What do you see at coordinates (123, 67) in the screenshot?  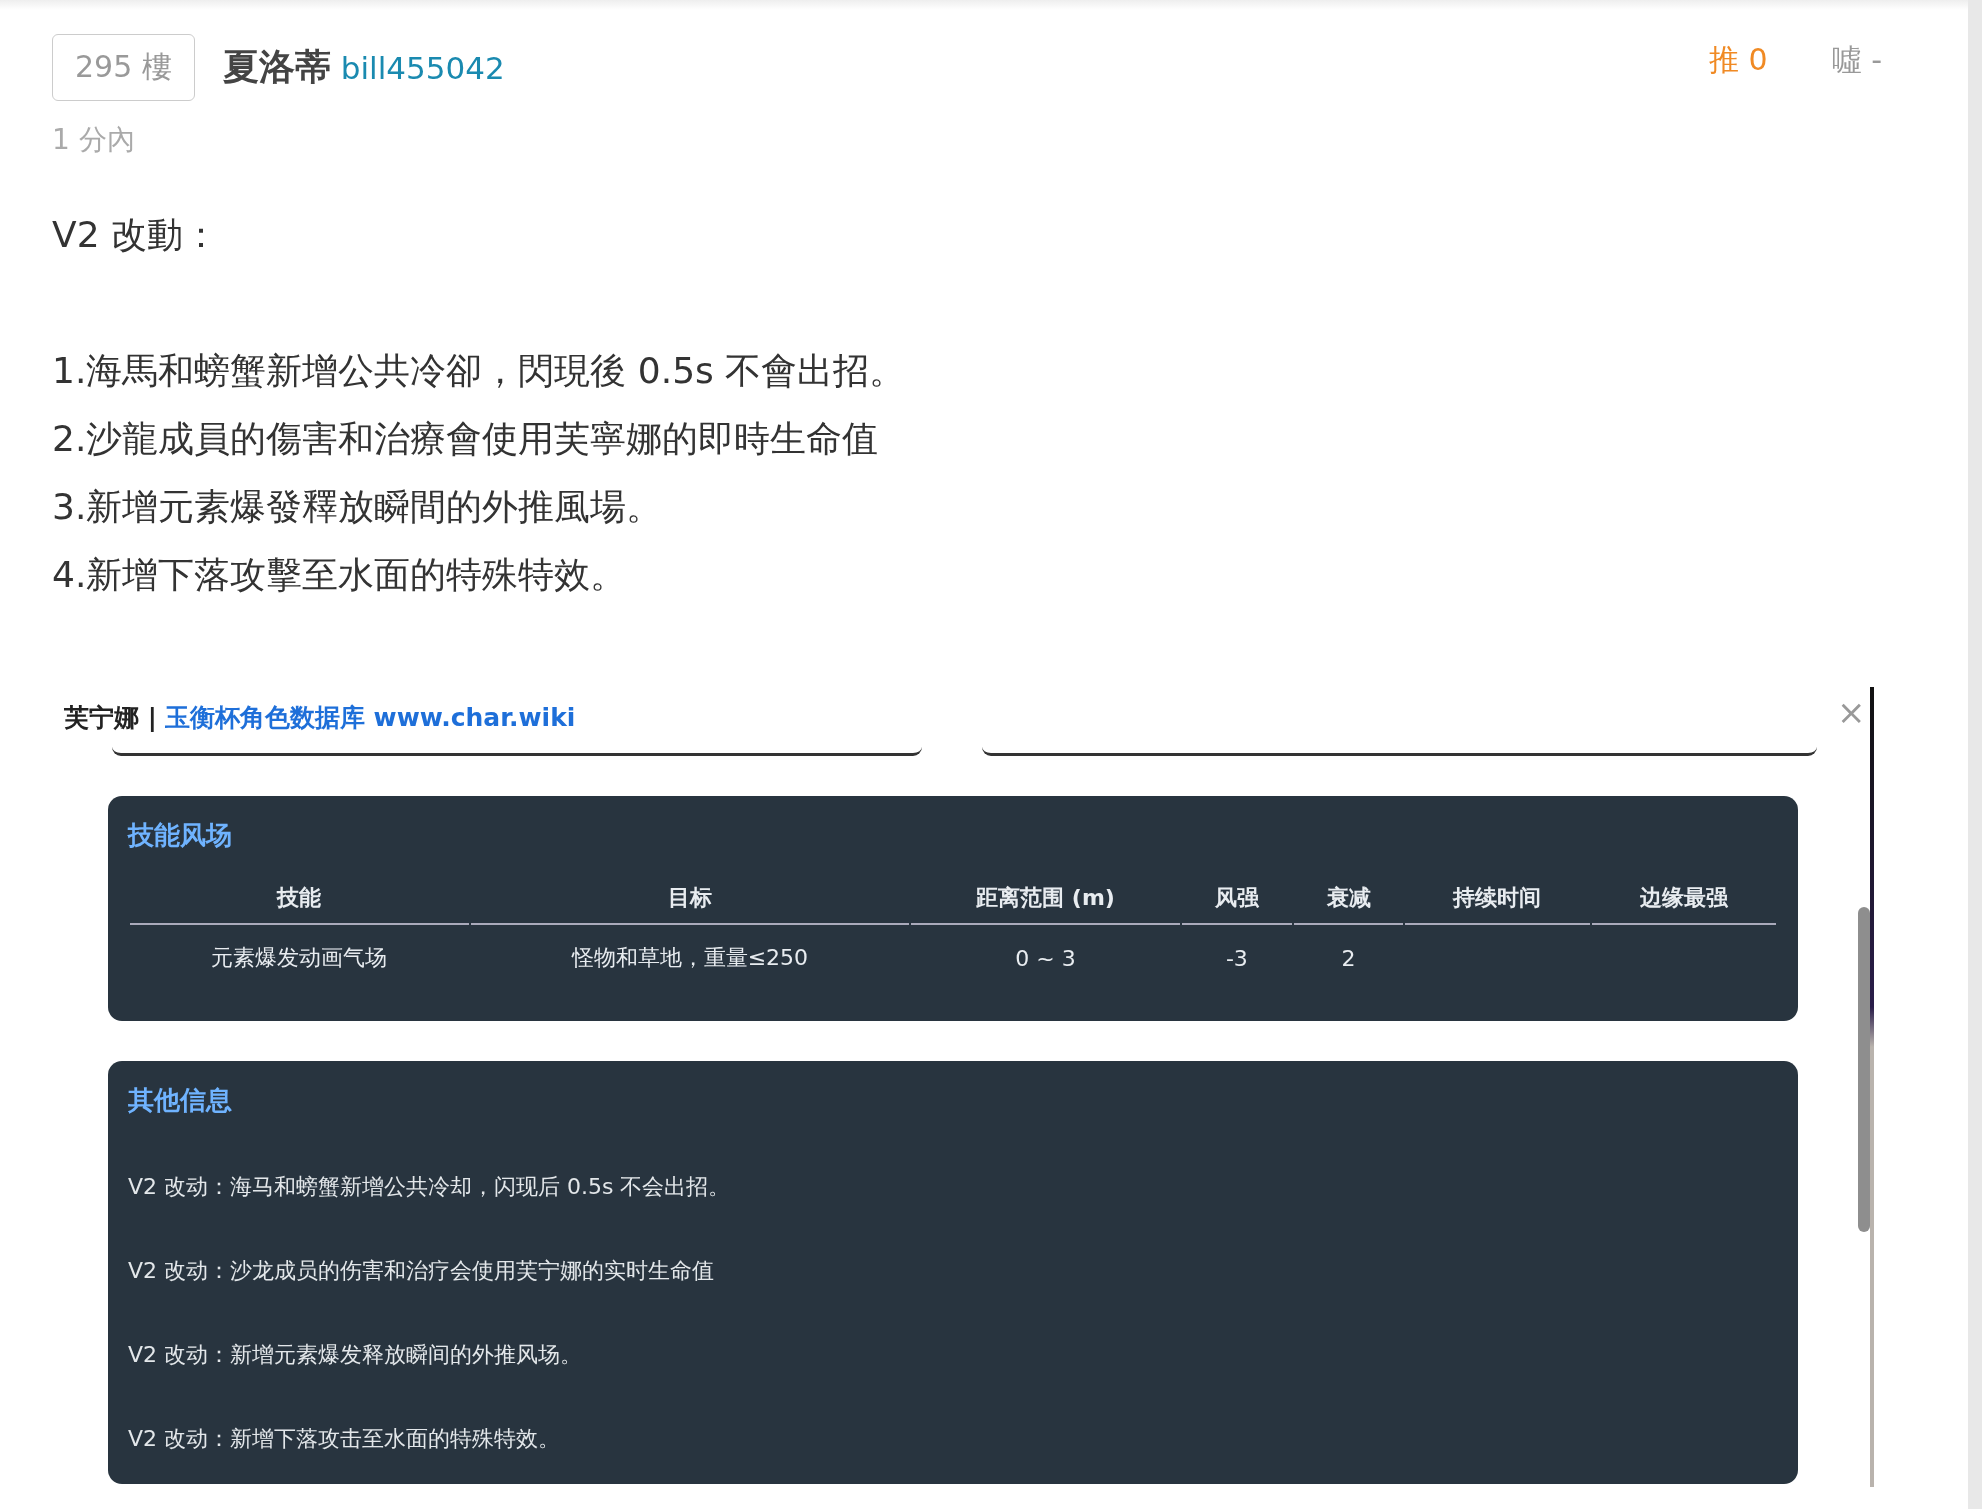 I see `floor-number: 295 樓` at bounding box center [123, 67].